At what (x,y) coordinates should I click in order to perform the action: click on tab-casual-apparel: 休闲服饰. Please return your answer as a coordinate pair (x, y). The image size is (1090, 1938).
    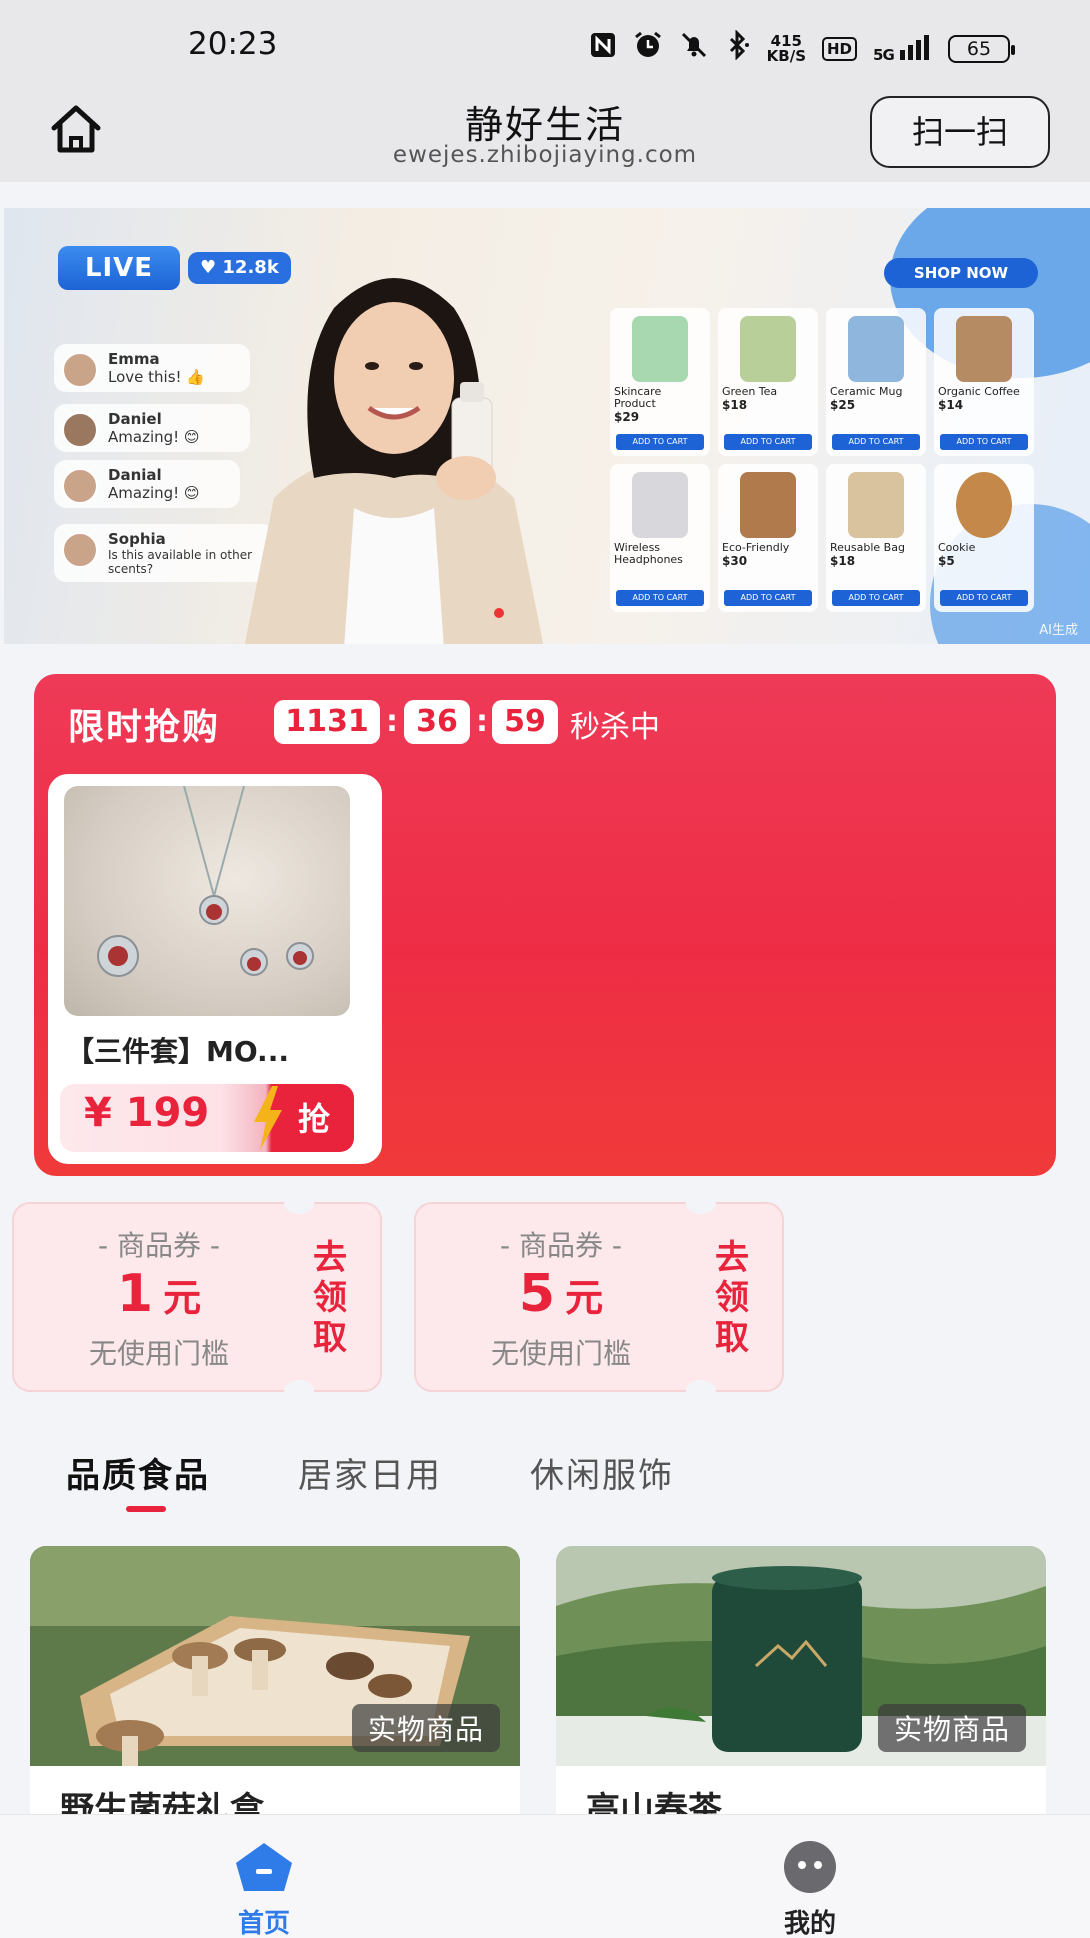
    Looking at the image, I should click on (602, 1472).